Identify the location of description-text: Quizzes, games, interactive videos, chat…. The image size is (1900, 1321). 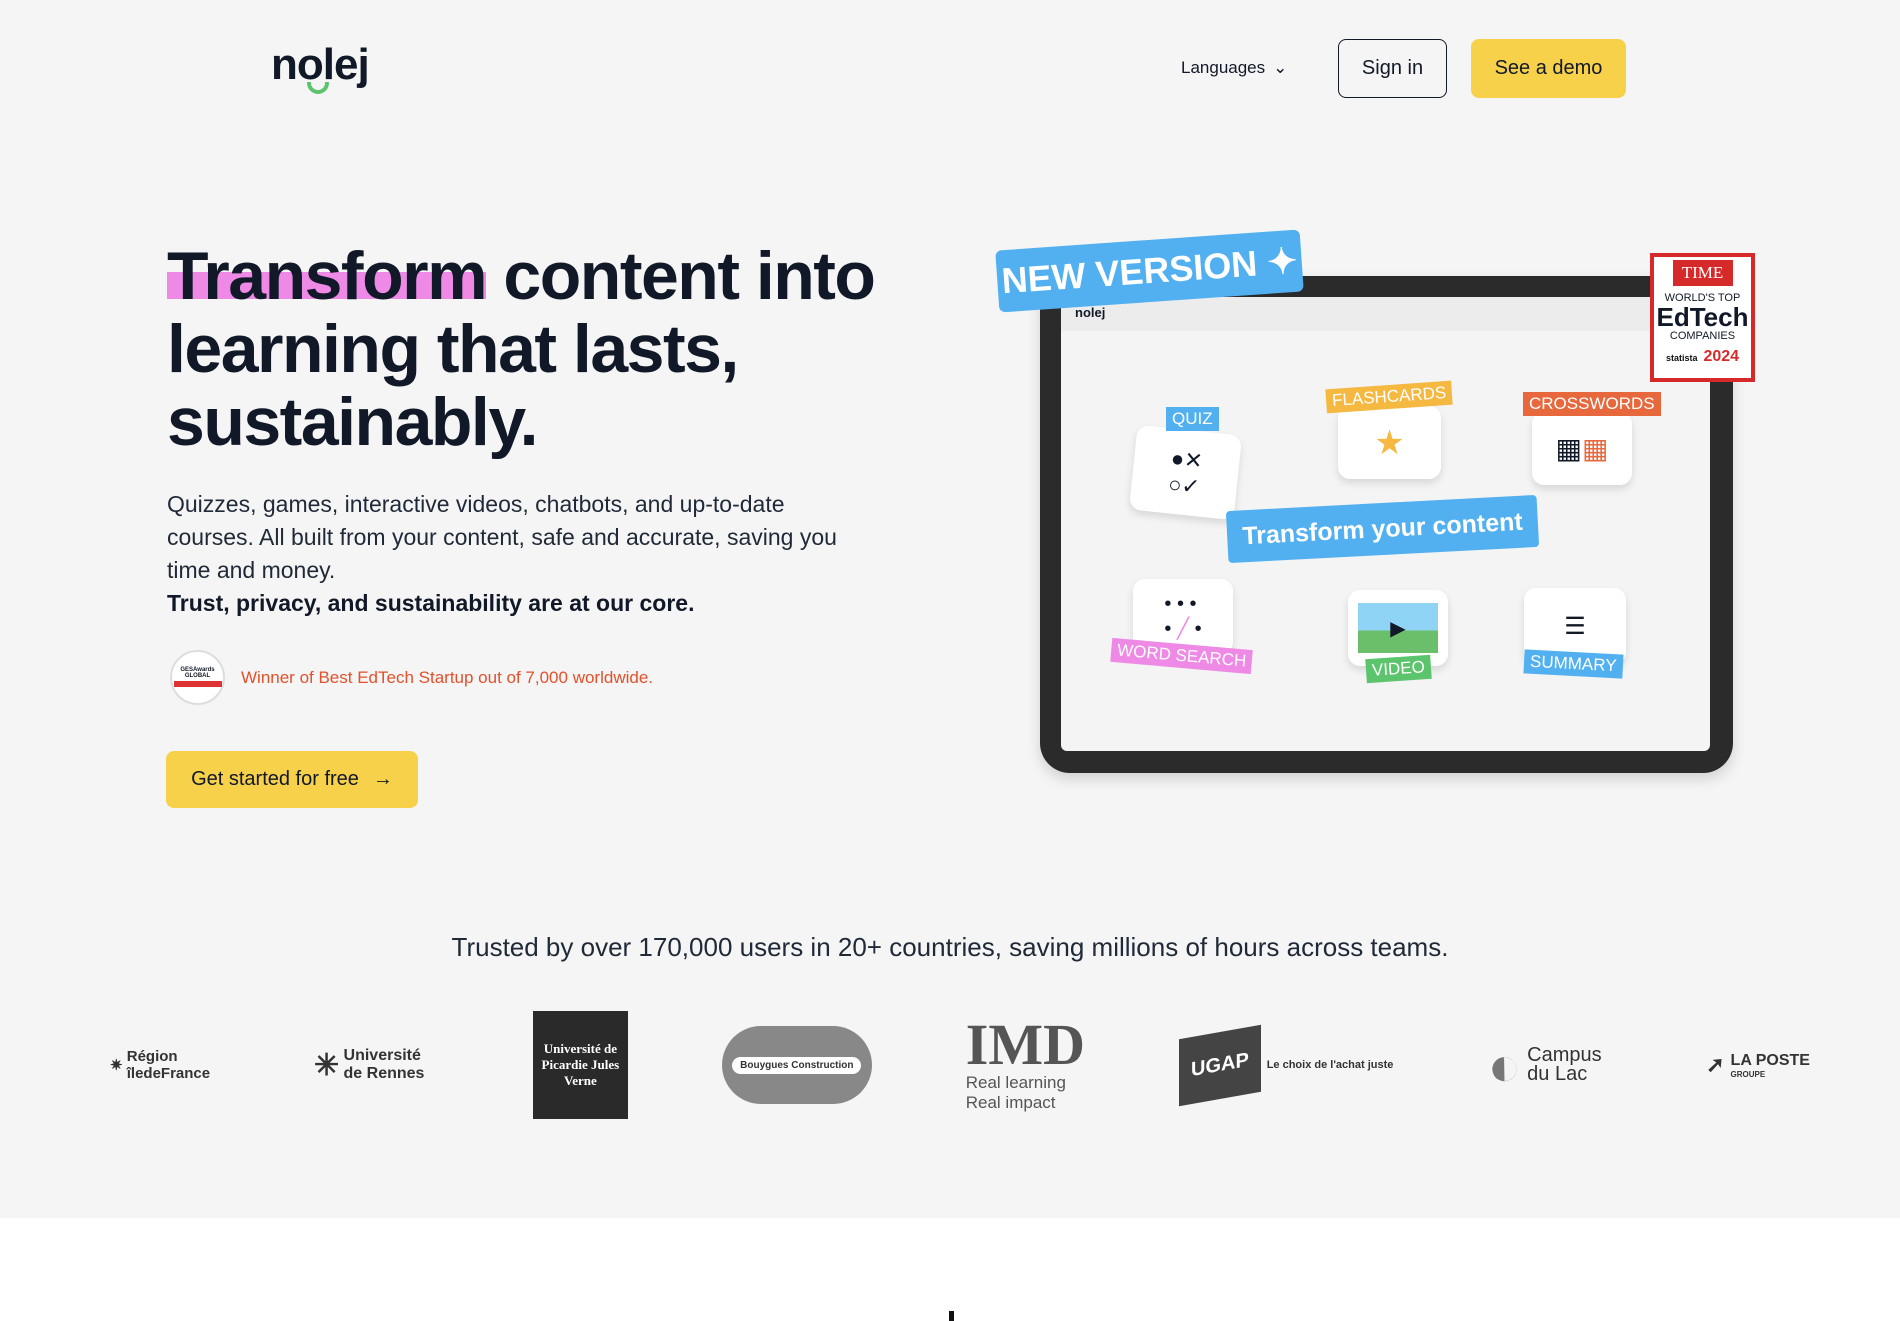
(502, 537).